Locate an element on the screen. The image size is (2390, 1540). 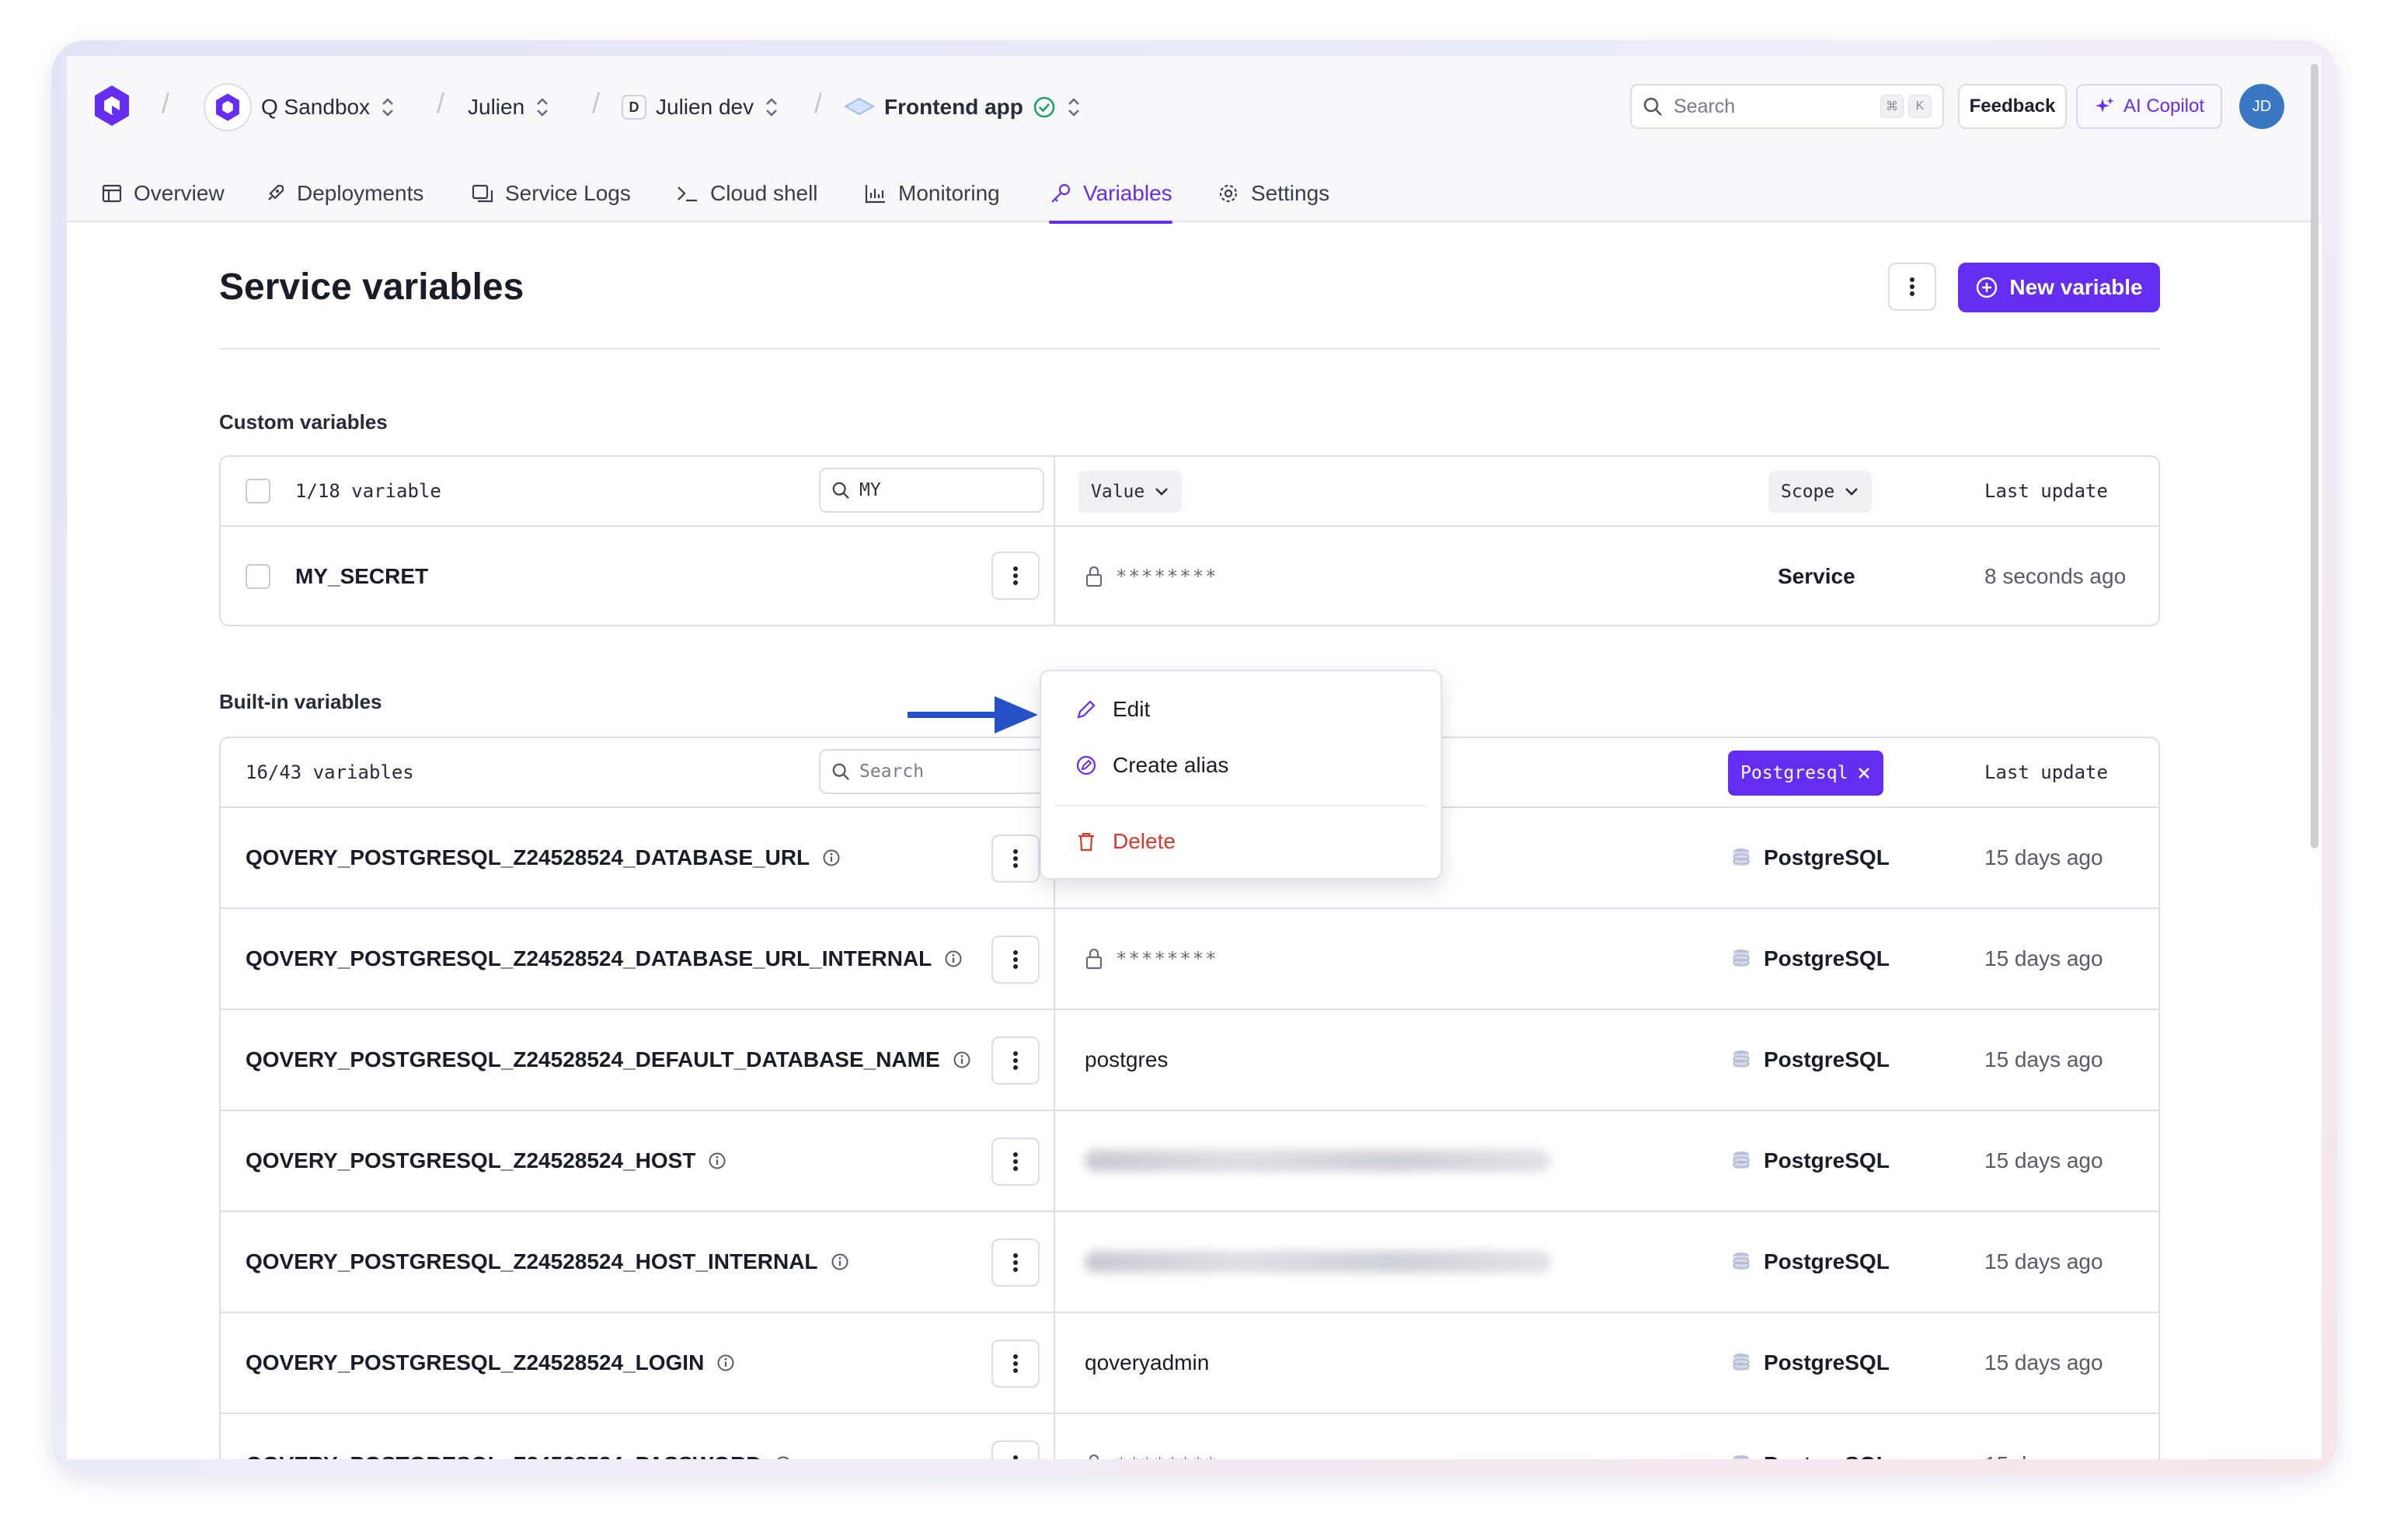
menu-item-create-alias: Create alias is located at coordinates (1241, 765).